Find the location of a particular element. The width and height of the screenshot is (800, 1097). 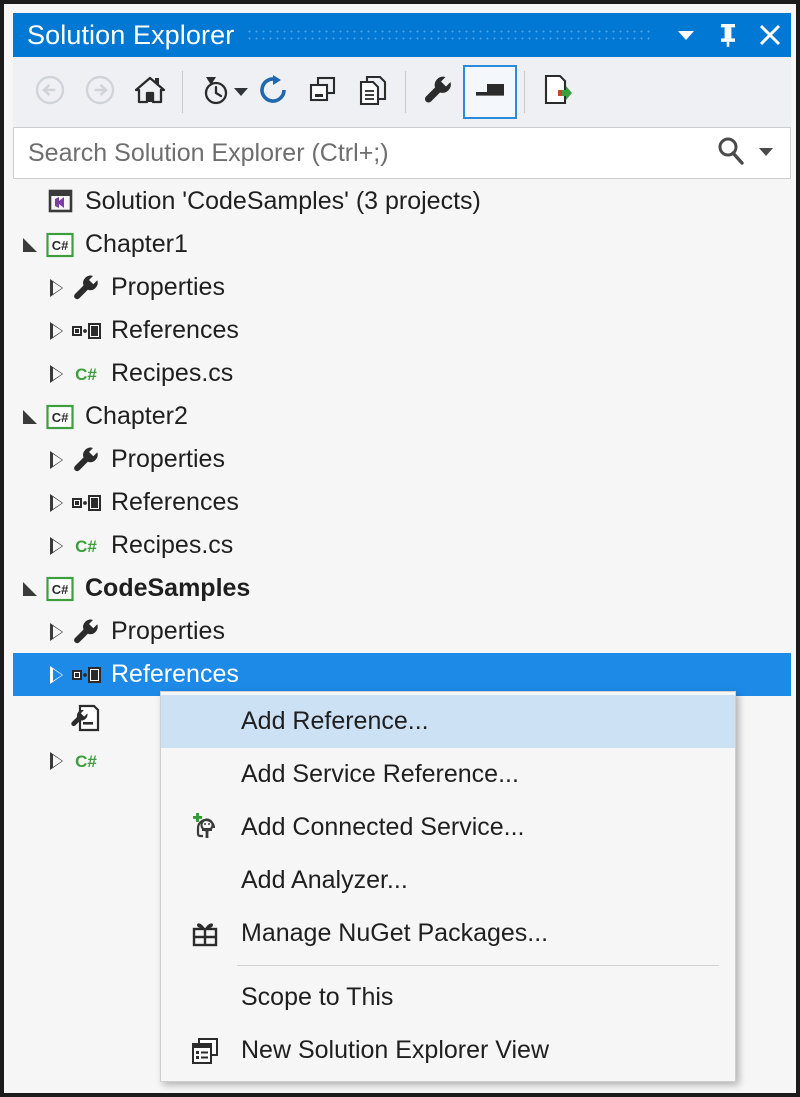

tree-row: C# Chapter2 is located at coordinates (402, 416).